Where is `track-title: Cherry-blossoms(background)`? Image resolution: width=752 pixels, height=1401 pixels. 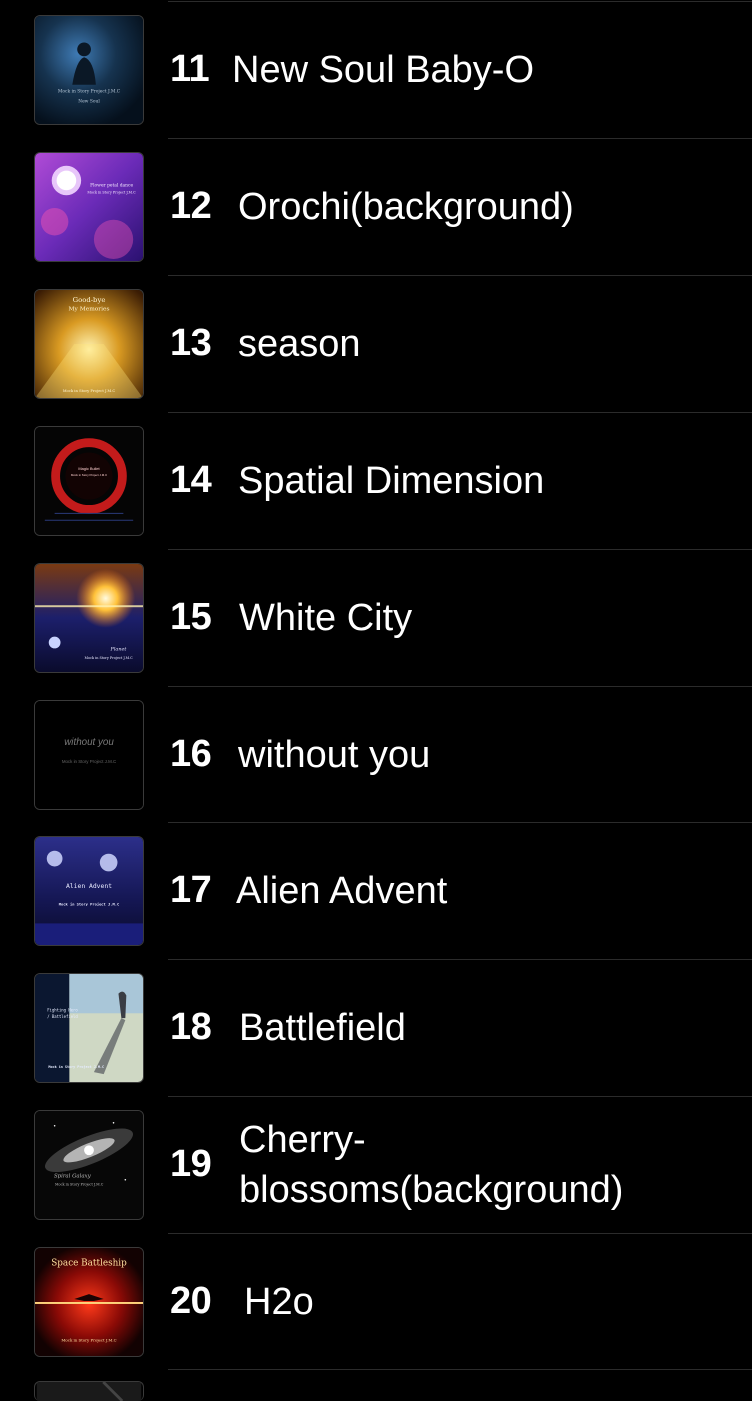 track-title: Cherry-blossoms(background) is located at coordinates (431, 1164).